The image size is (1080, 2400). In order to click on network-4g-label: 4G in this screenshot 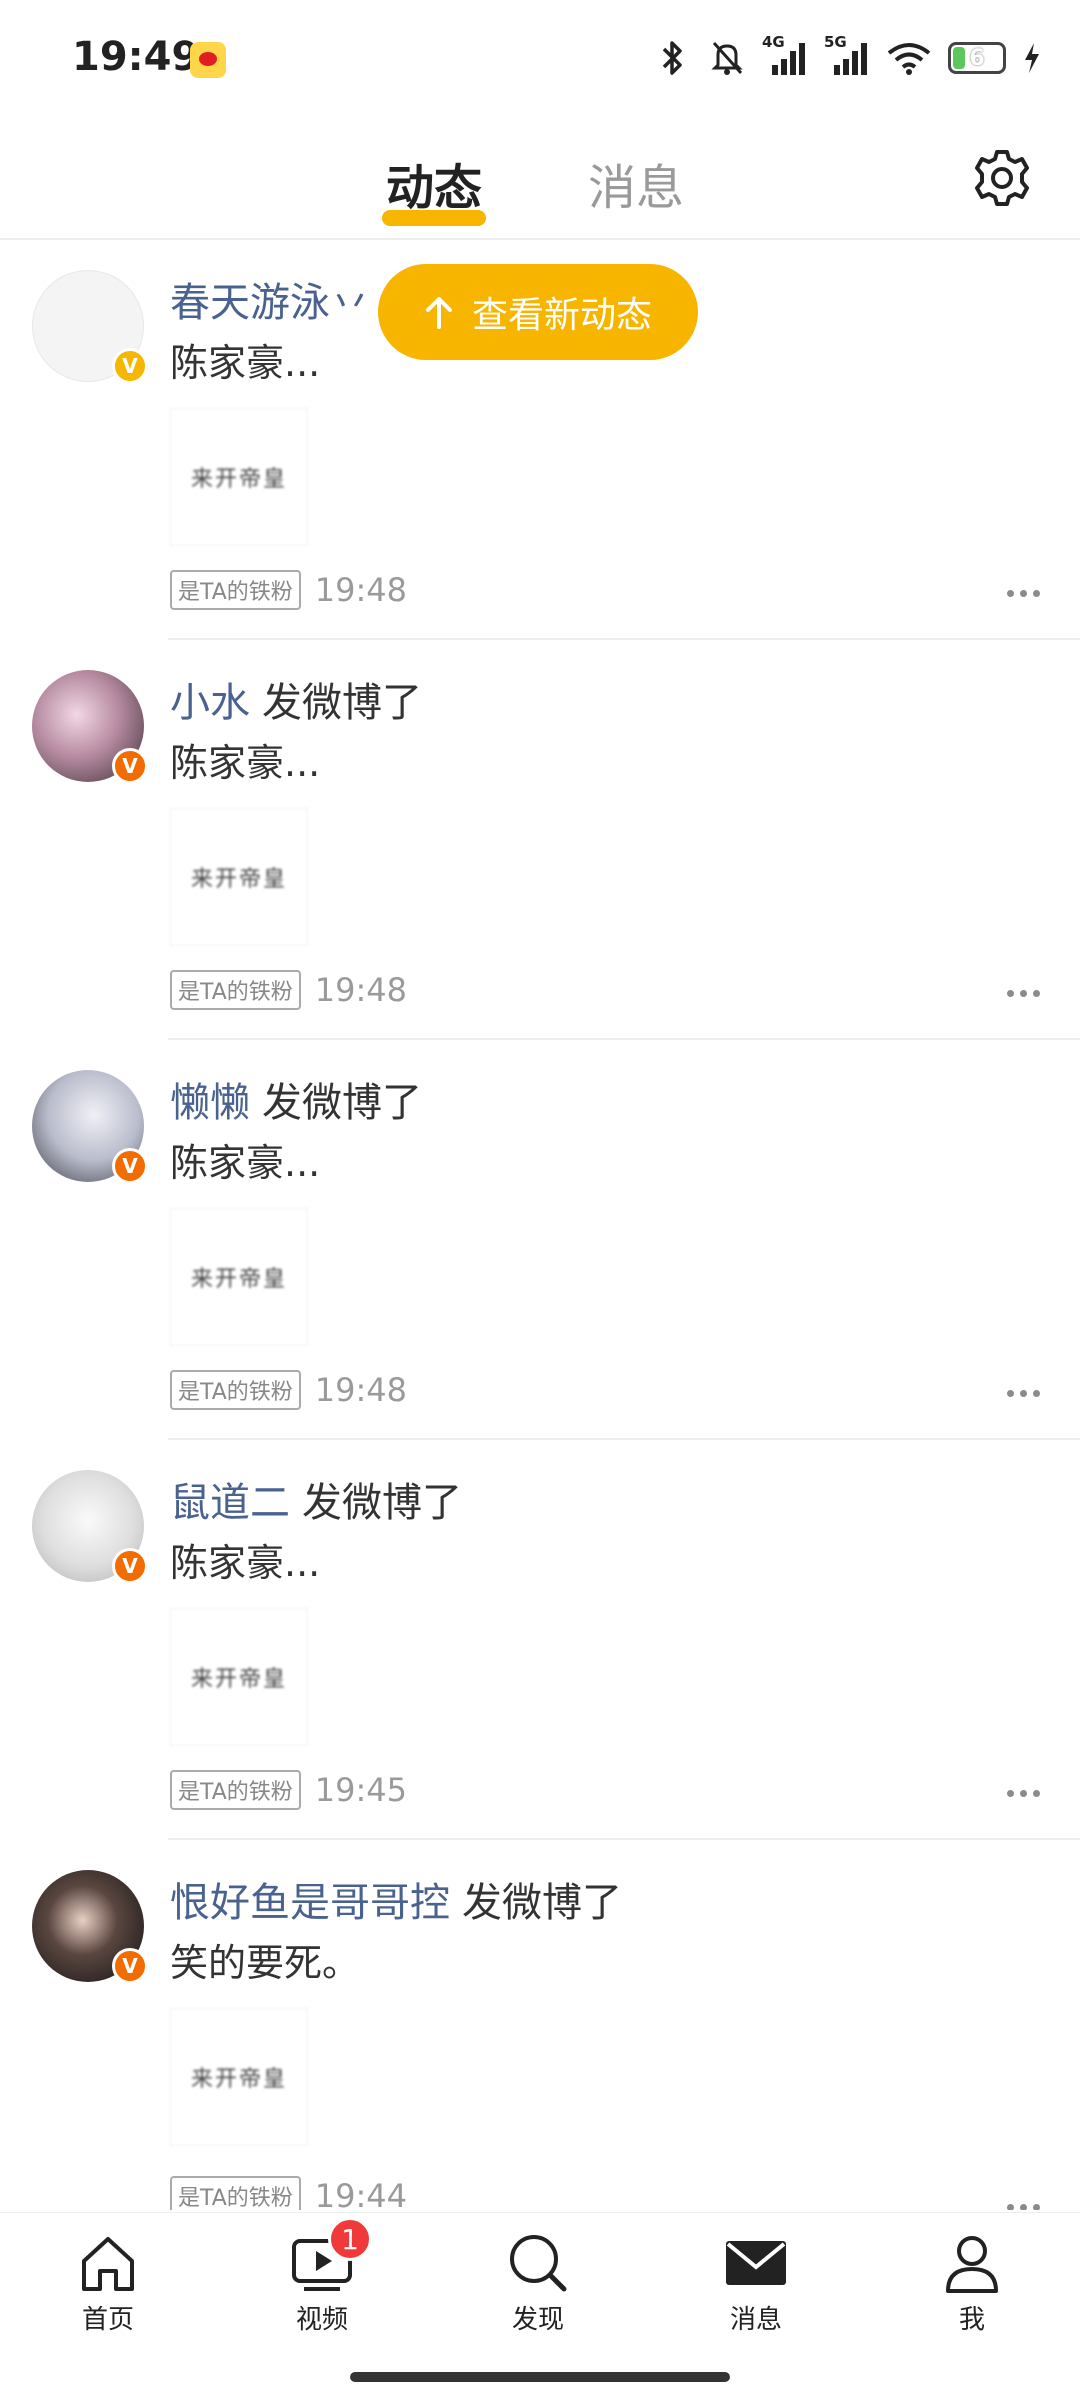, I will do `click(773, 42)`.